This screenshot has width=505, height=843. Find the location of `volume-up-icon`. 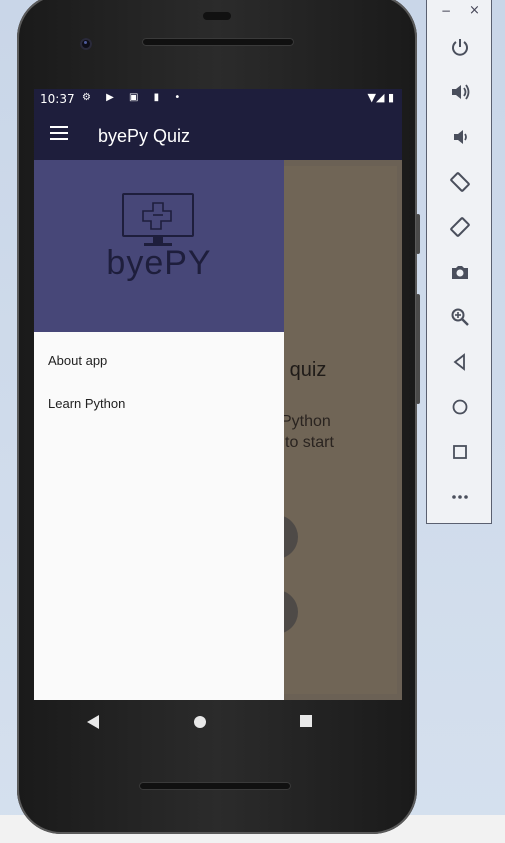

volume-up-icon is located at coordinates (460, 92).